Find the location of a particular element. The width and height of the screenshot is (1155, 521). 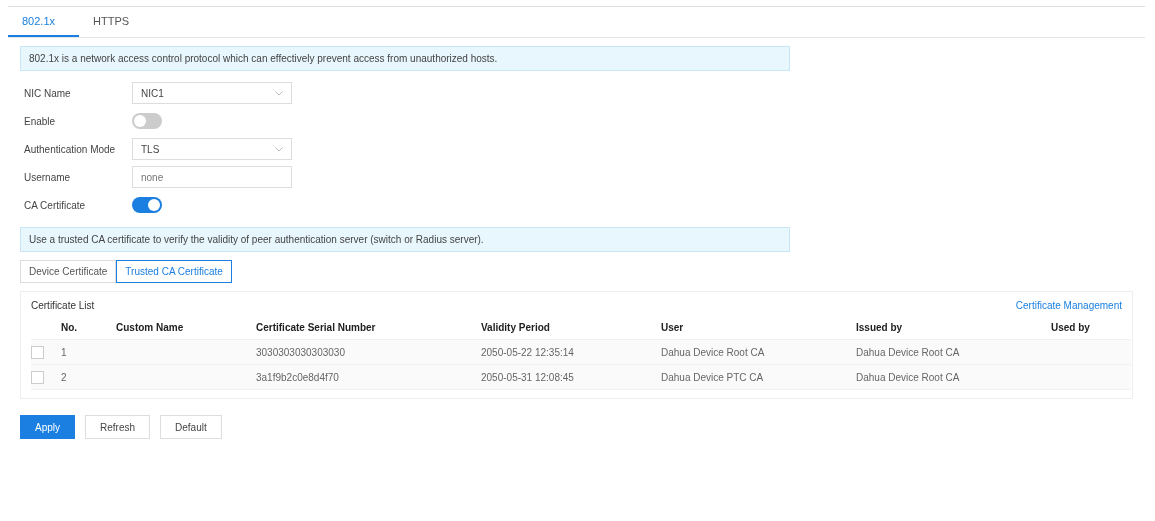

info-notice: Use a trusted CA certificate to verify the validity of peer authentication server (switch or Radius server). is located at coordinates (405, 239).